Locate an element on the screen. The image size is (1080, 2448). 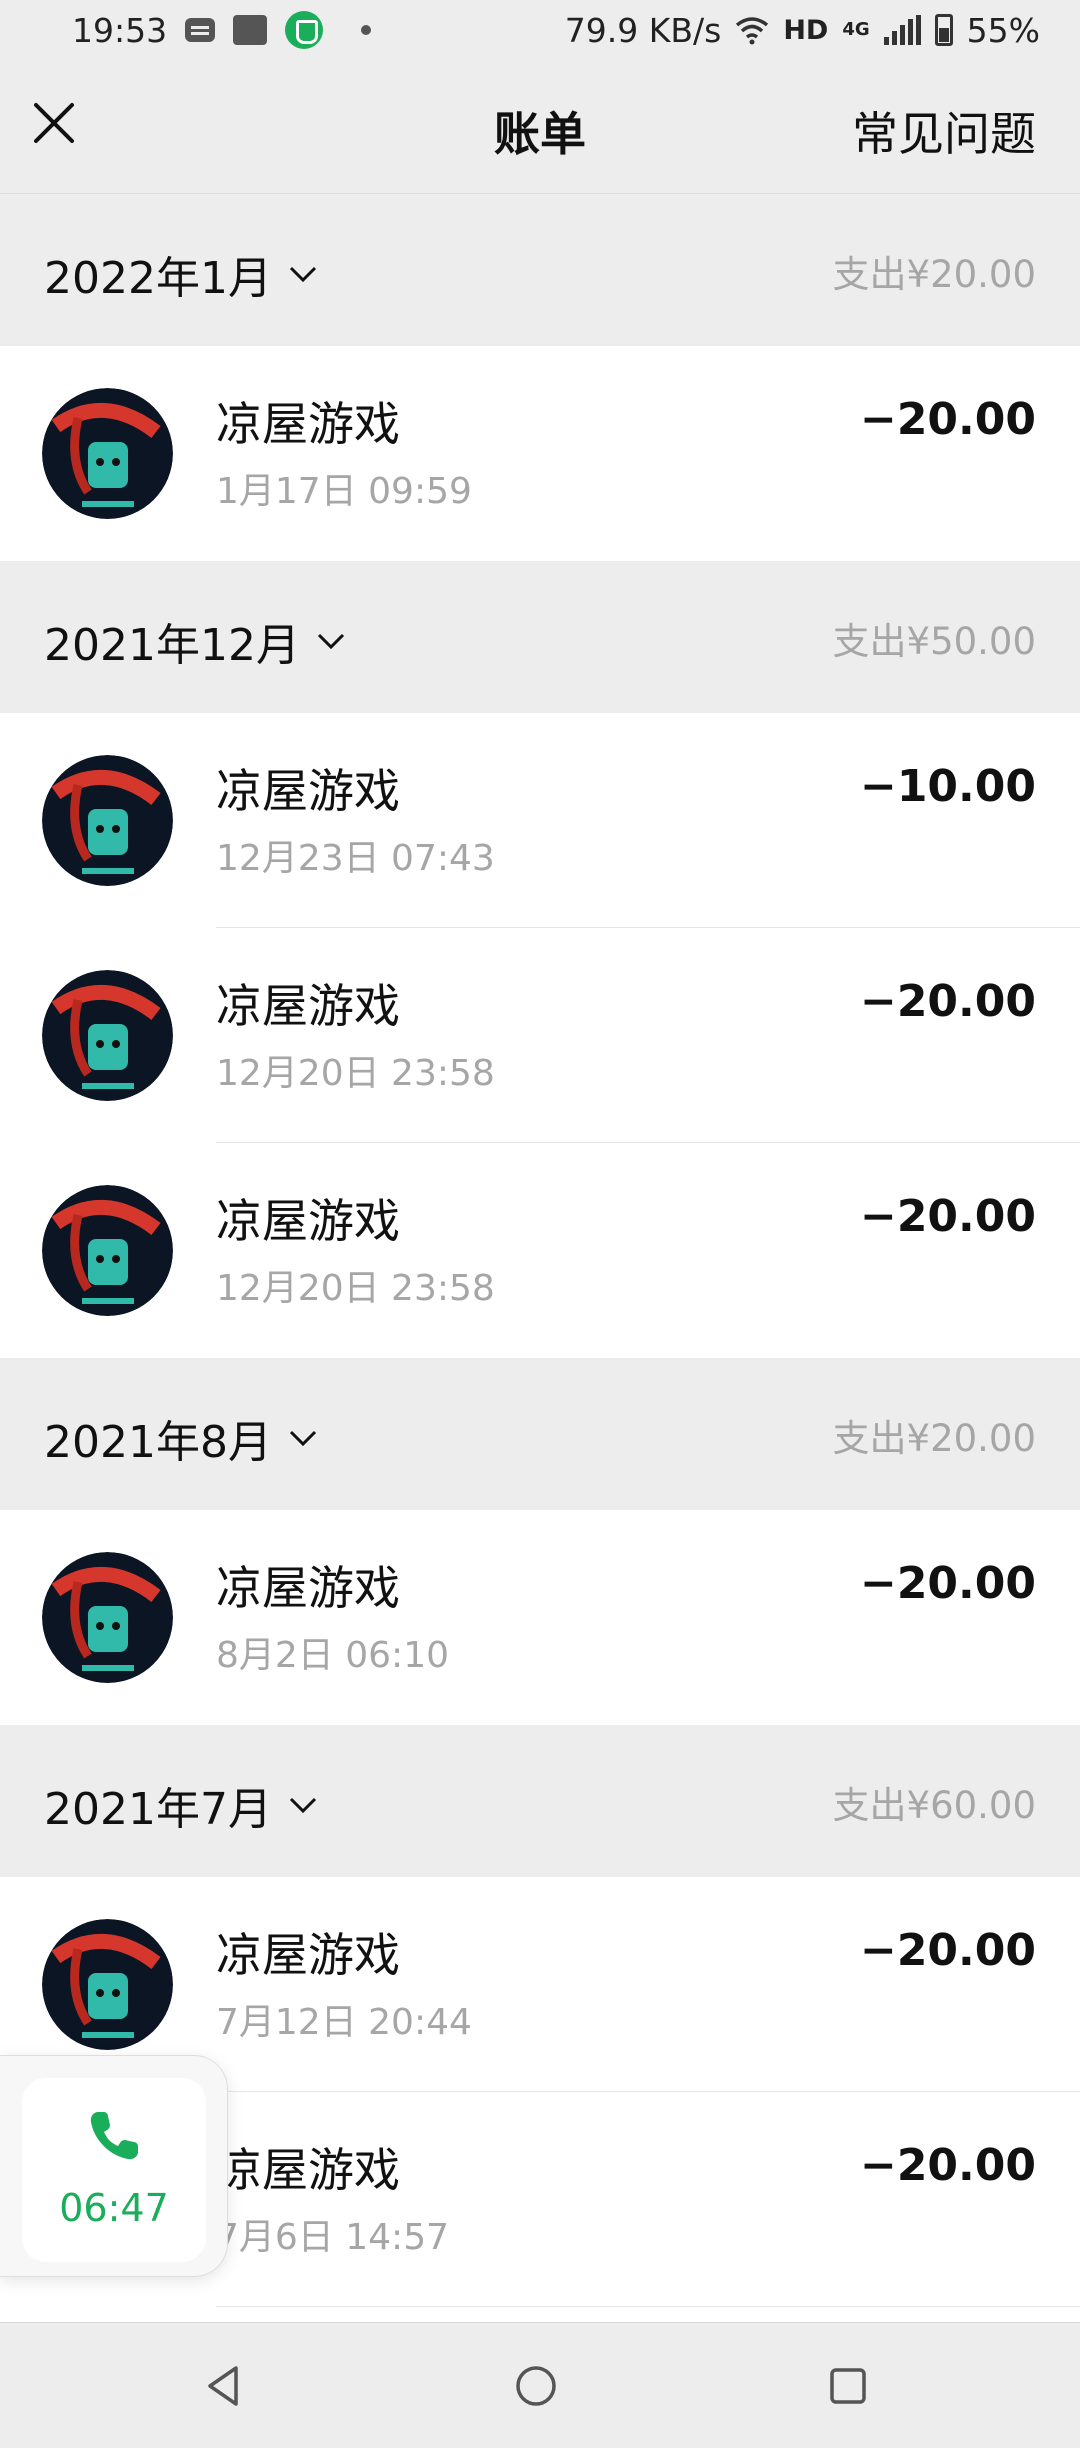
month-selector: 2022年1月 is located at coordinates (181, 274).